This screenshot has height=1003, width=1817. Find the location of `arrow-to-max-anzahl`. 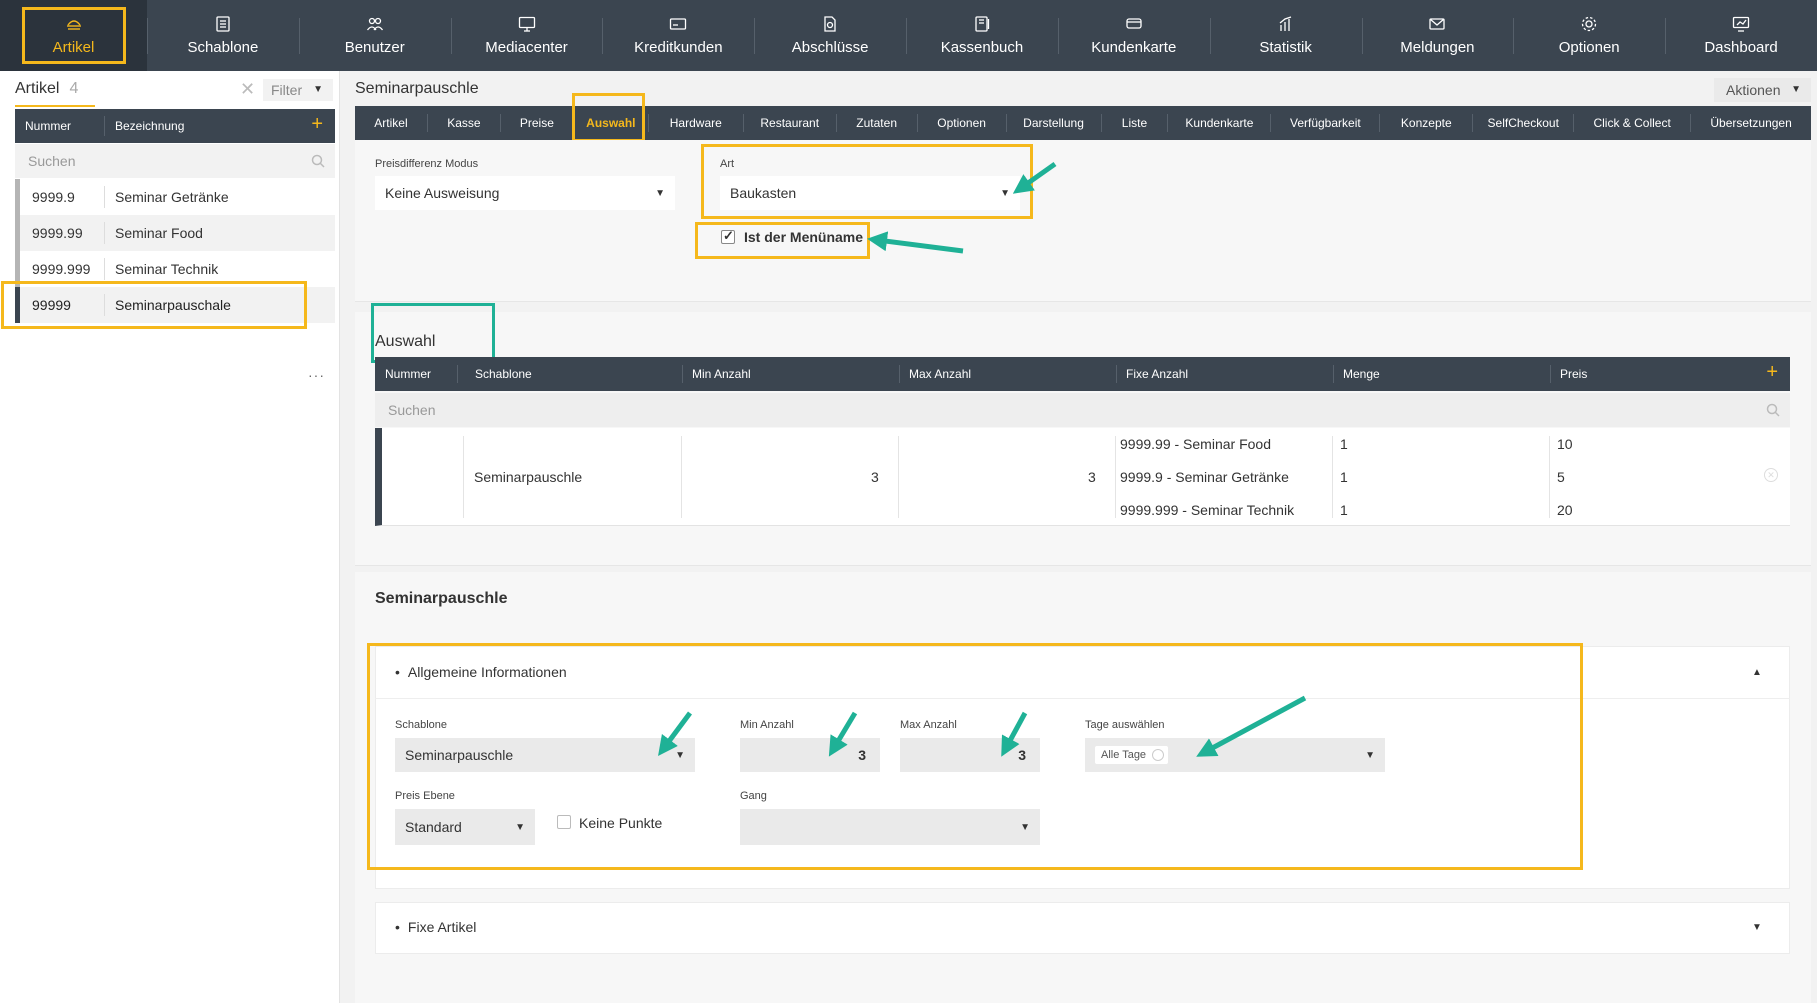

arrow-to-max-anzahl is located at coordinates (1014, 734).